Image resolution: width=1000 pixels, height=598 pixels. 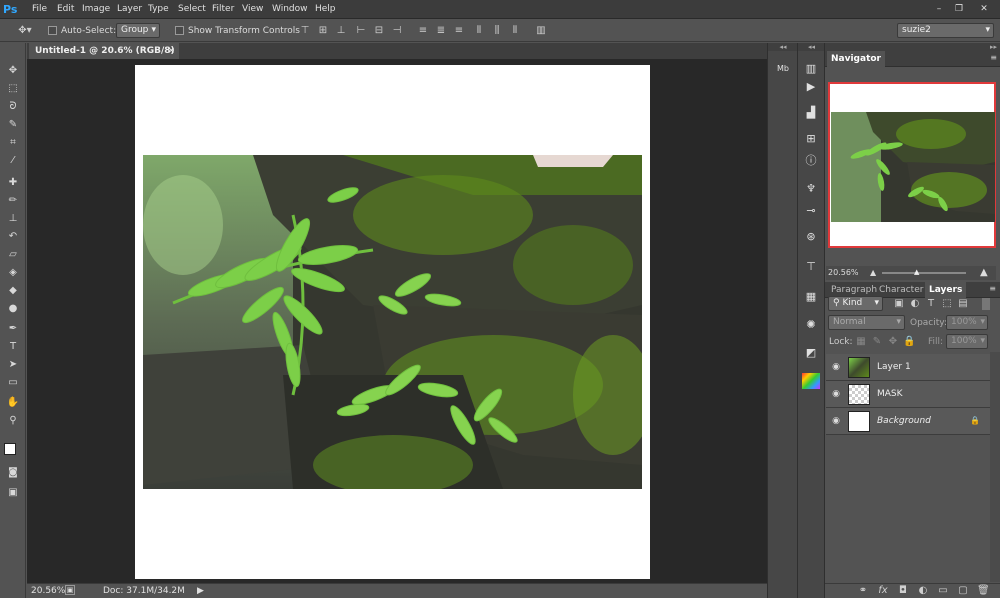 I want to click on layers-scrollbar, so click(x=995, y=467).